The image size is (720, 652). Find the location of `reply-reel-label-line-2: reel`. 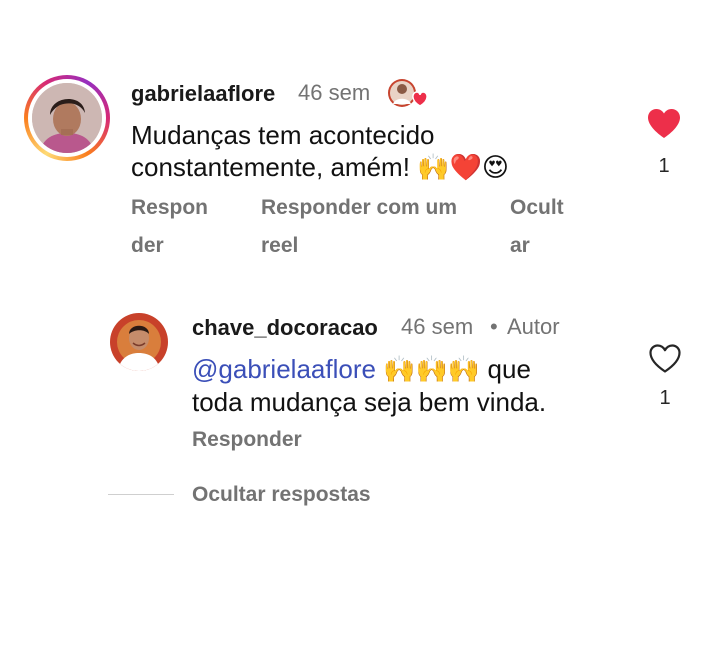

reply-reel-label-line-2: reel is located at coordinates (280, 245).